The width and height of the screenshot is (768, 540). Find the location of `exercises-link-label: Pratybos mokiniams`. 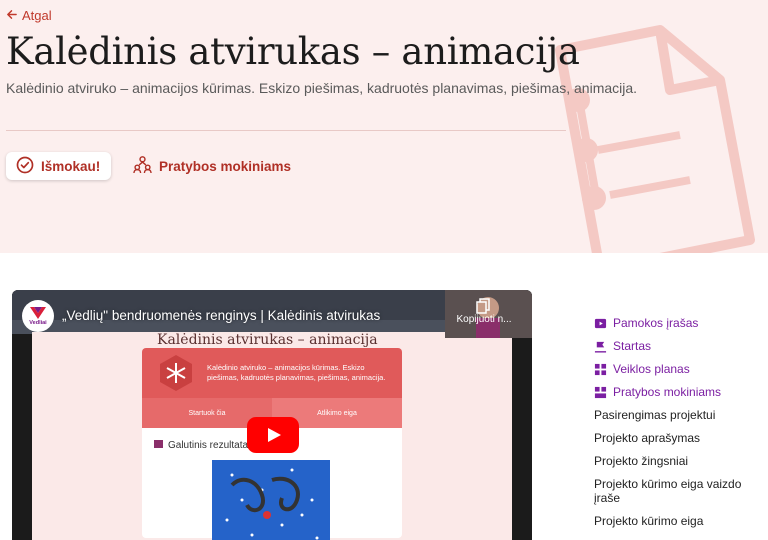

exercises-link-label: Pratybos mokiniams is located at coordinates (225, 166).